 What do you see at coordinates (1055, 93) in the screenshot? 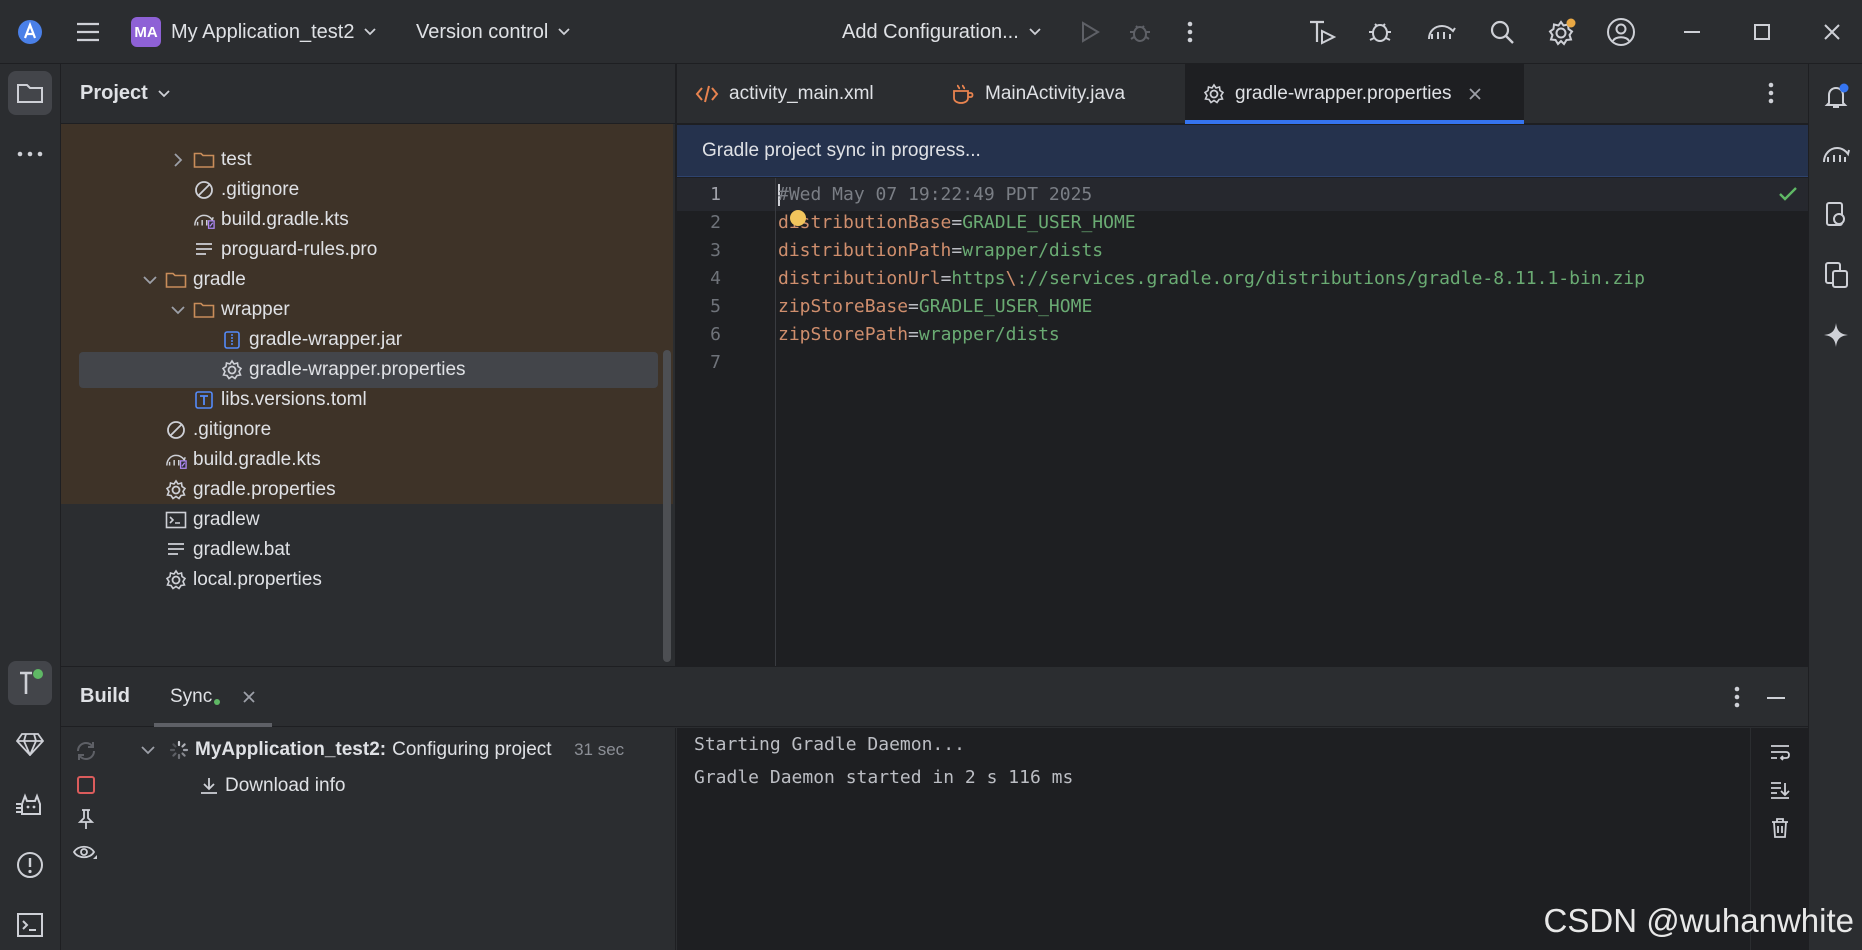
I see `tab-label: MainActivity.java` at bounding box center [1055, 93].